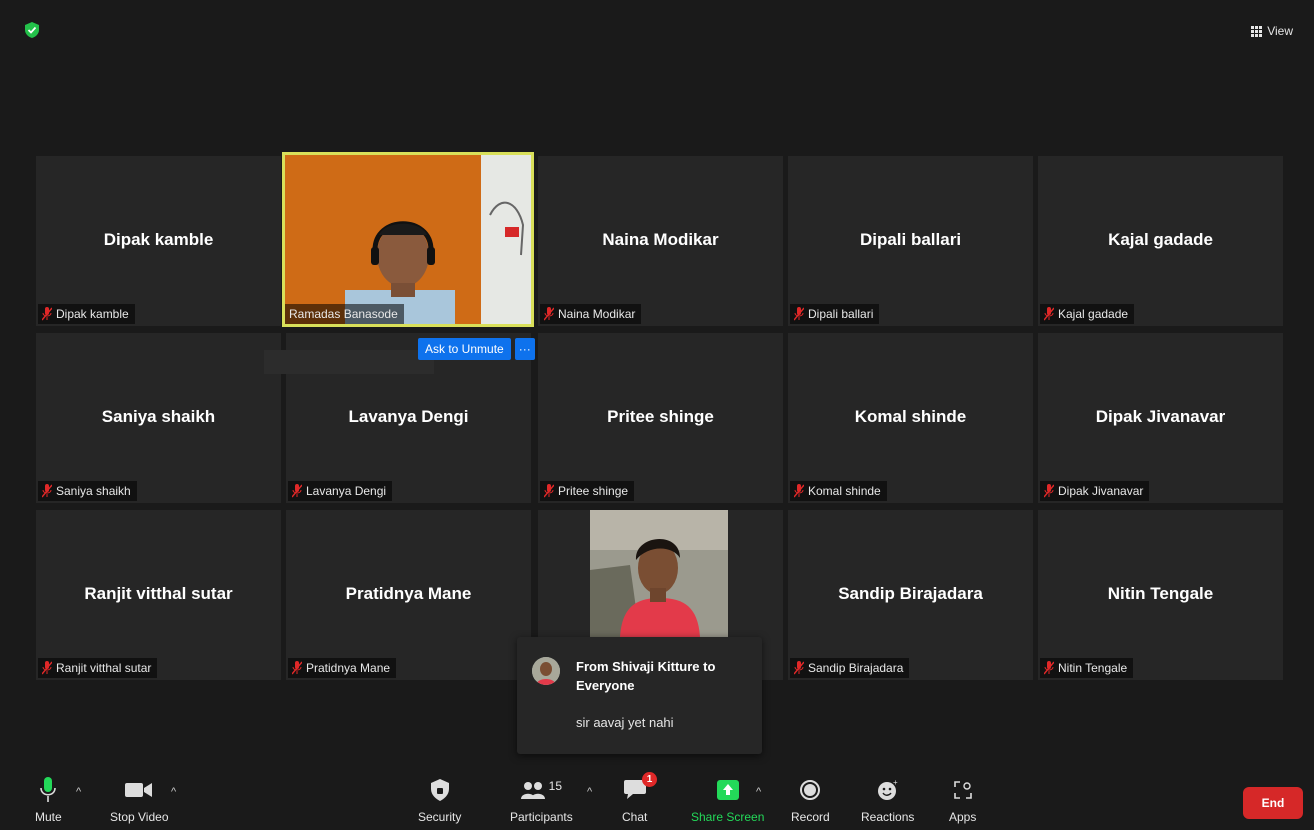  I want to click on name-label: Dipak Jivanavar, so click(1095, 491).